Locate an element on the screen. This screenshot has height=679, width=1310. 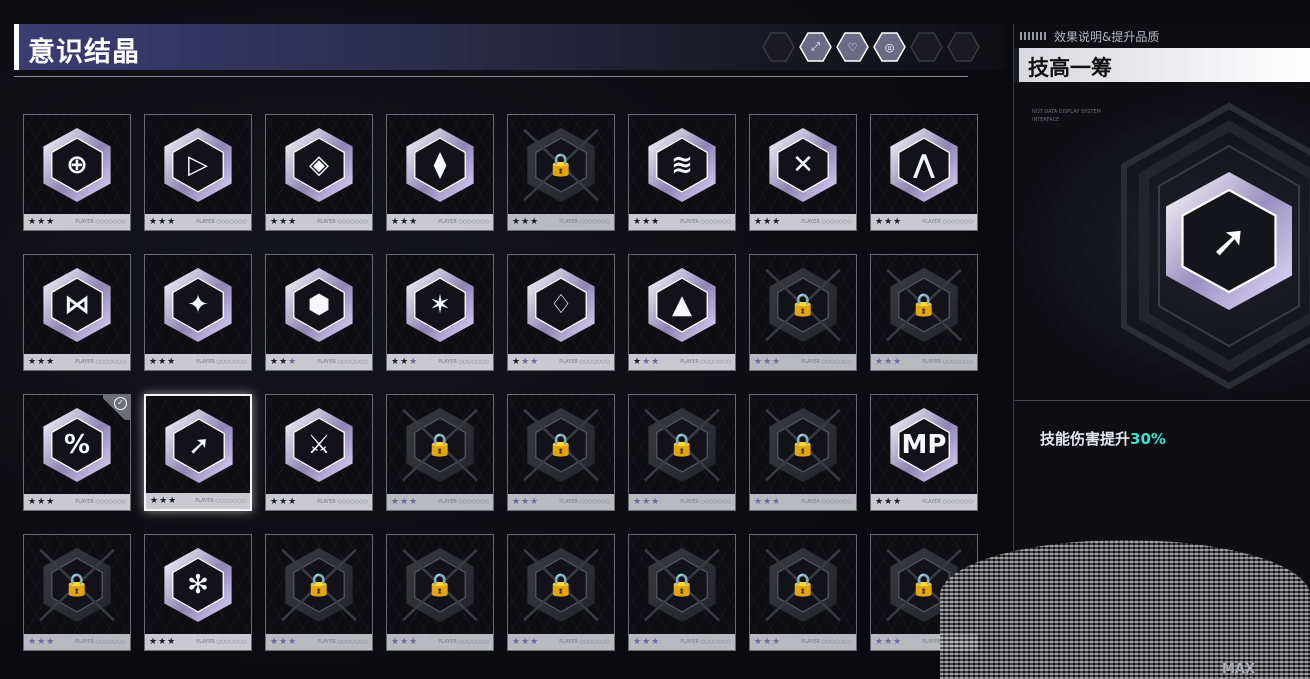
crystal-card: ✶ ★★★ PLAYER ○○○○○○○ is located at coordinates (440, 312).